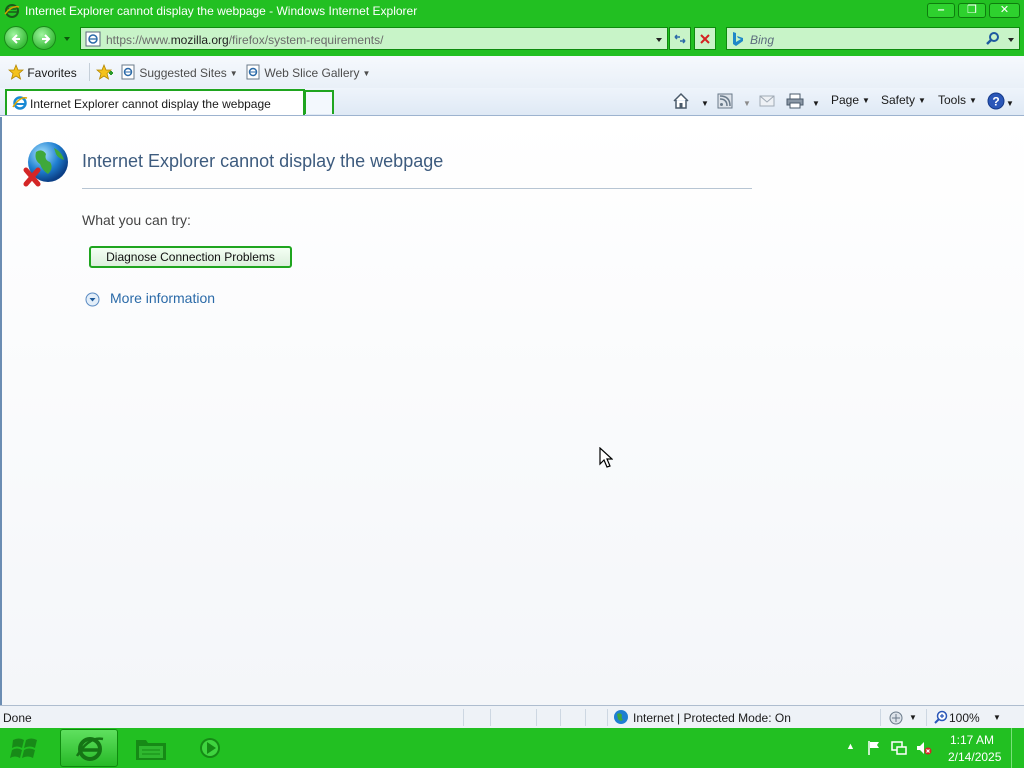 The height and width of the screenshot is (768, 1024). I want to click on stop-icon, so click(705, 39).